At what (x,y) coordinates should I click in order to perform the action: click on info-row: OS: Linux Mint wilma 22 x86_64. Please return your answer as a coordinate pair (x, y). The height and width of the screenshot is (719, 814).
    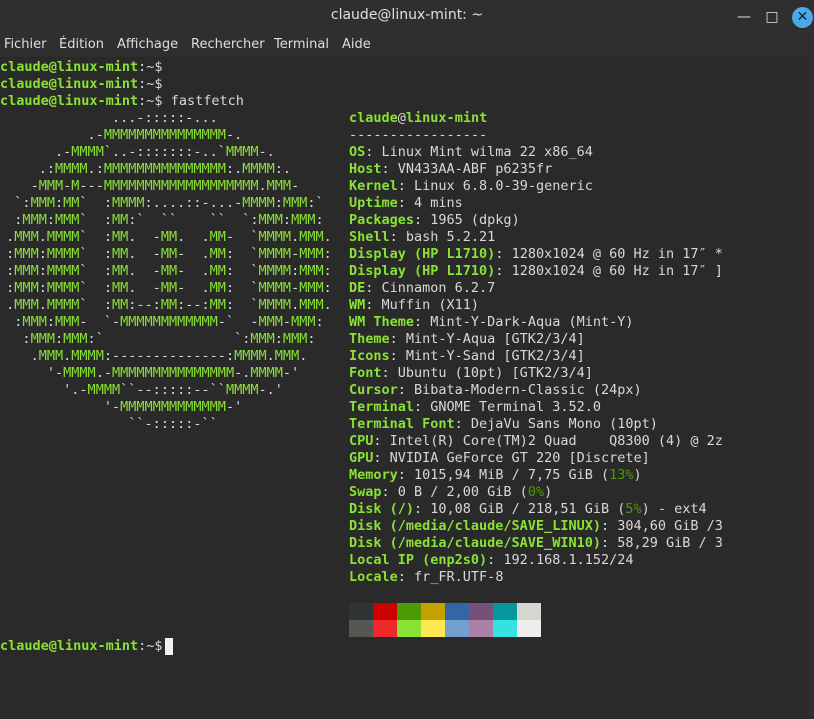
    Looking at the image, I should click on (471, 152).